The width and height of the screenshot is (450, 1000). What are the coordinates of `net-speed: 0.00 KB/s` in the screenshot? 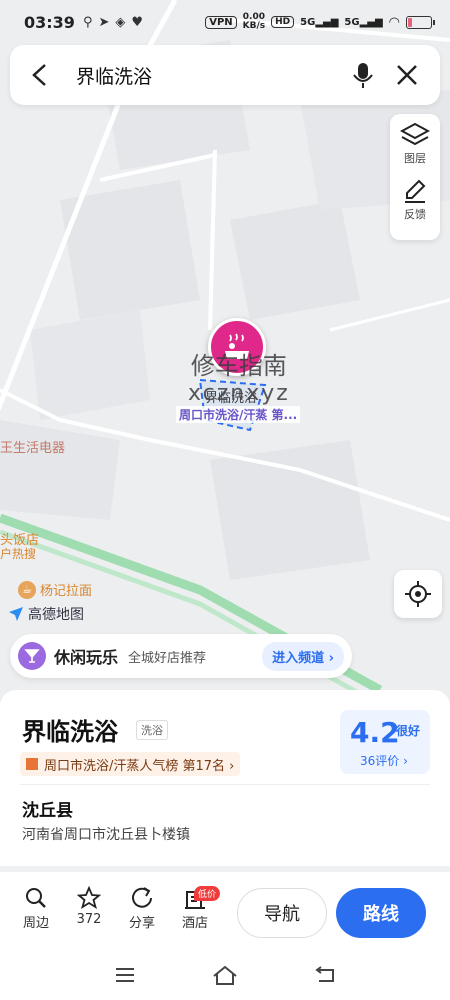 It's located at (254, 22).